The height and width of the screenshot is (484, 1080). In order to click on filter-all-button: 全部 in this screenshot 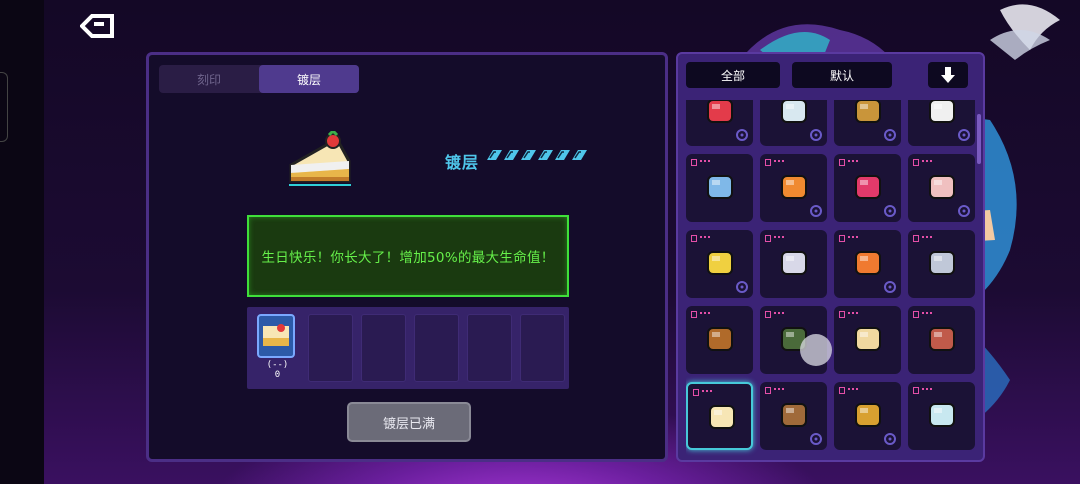, I will do `click(733, 75)`.